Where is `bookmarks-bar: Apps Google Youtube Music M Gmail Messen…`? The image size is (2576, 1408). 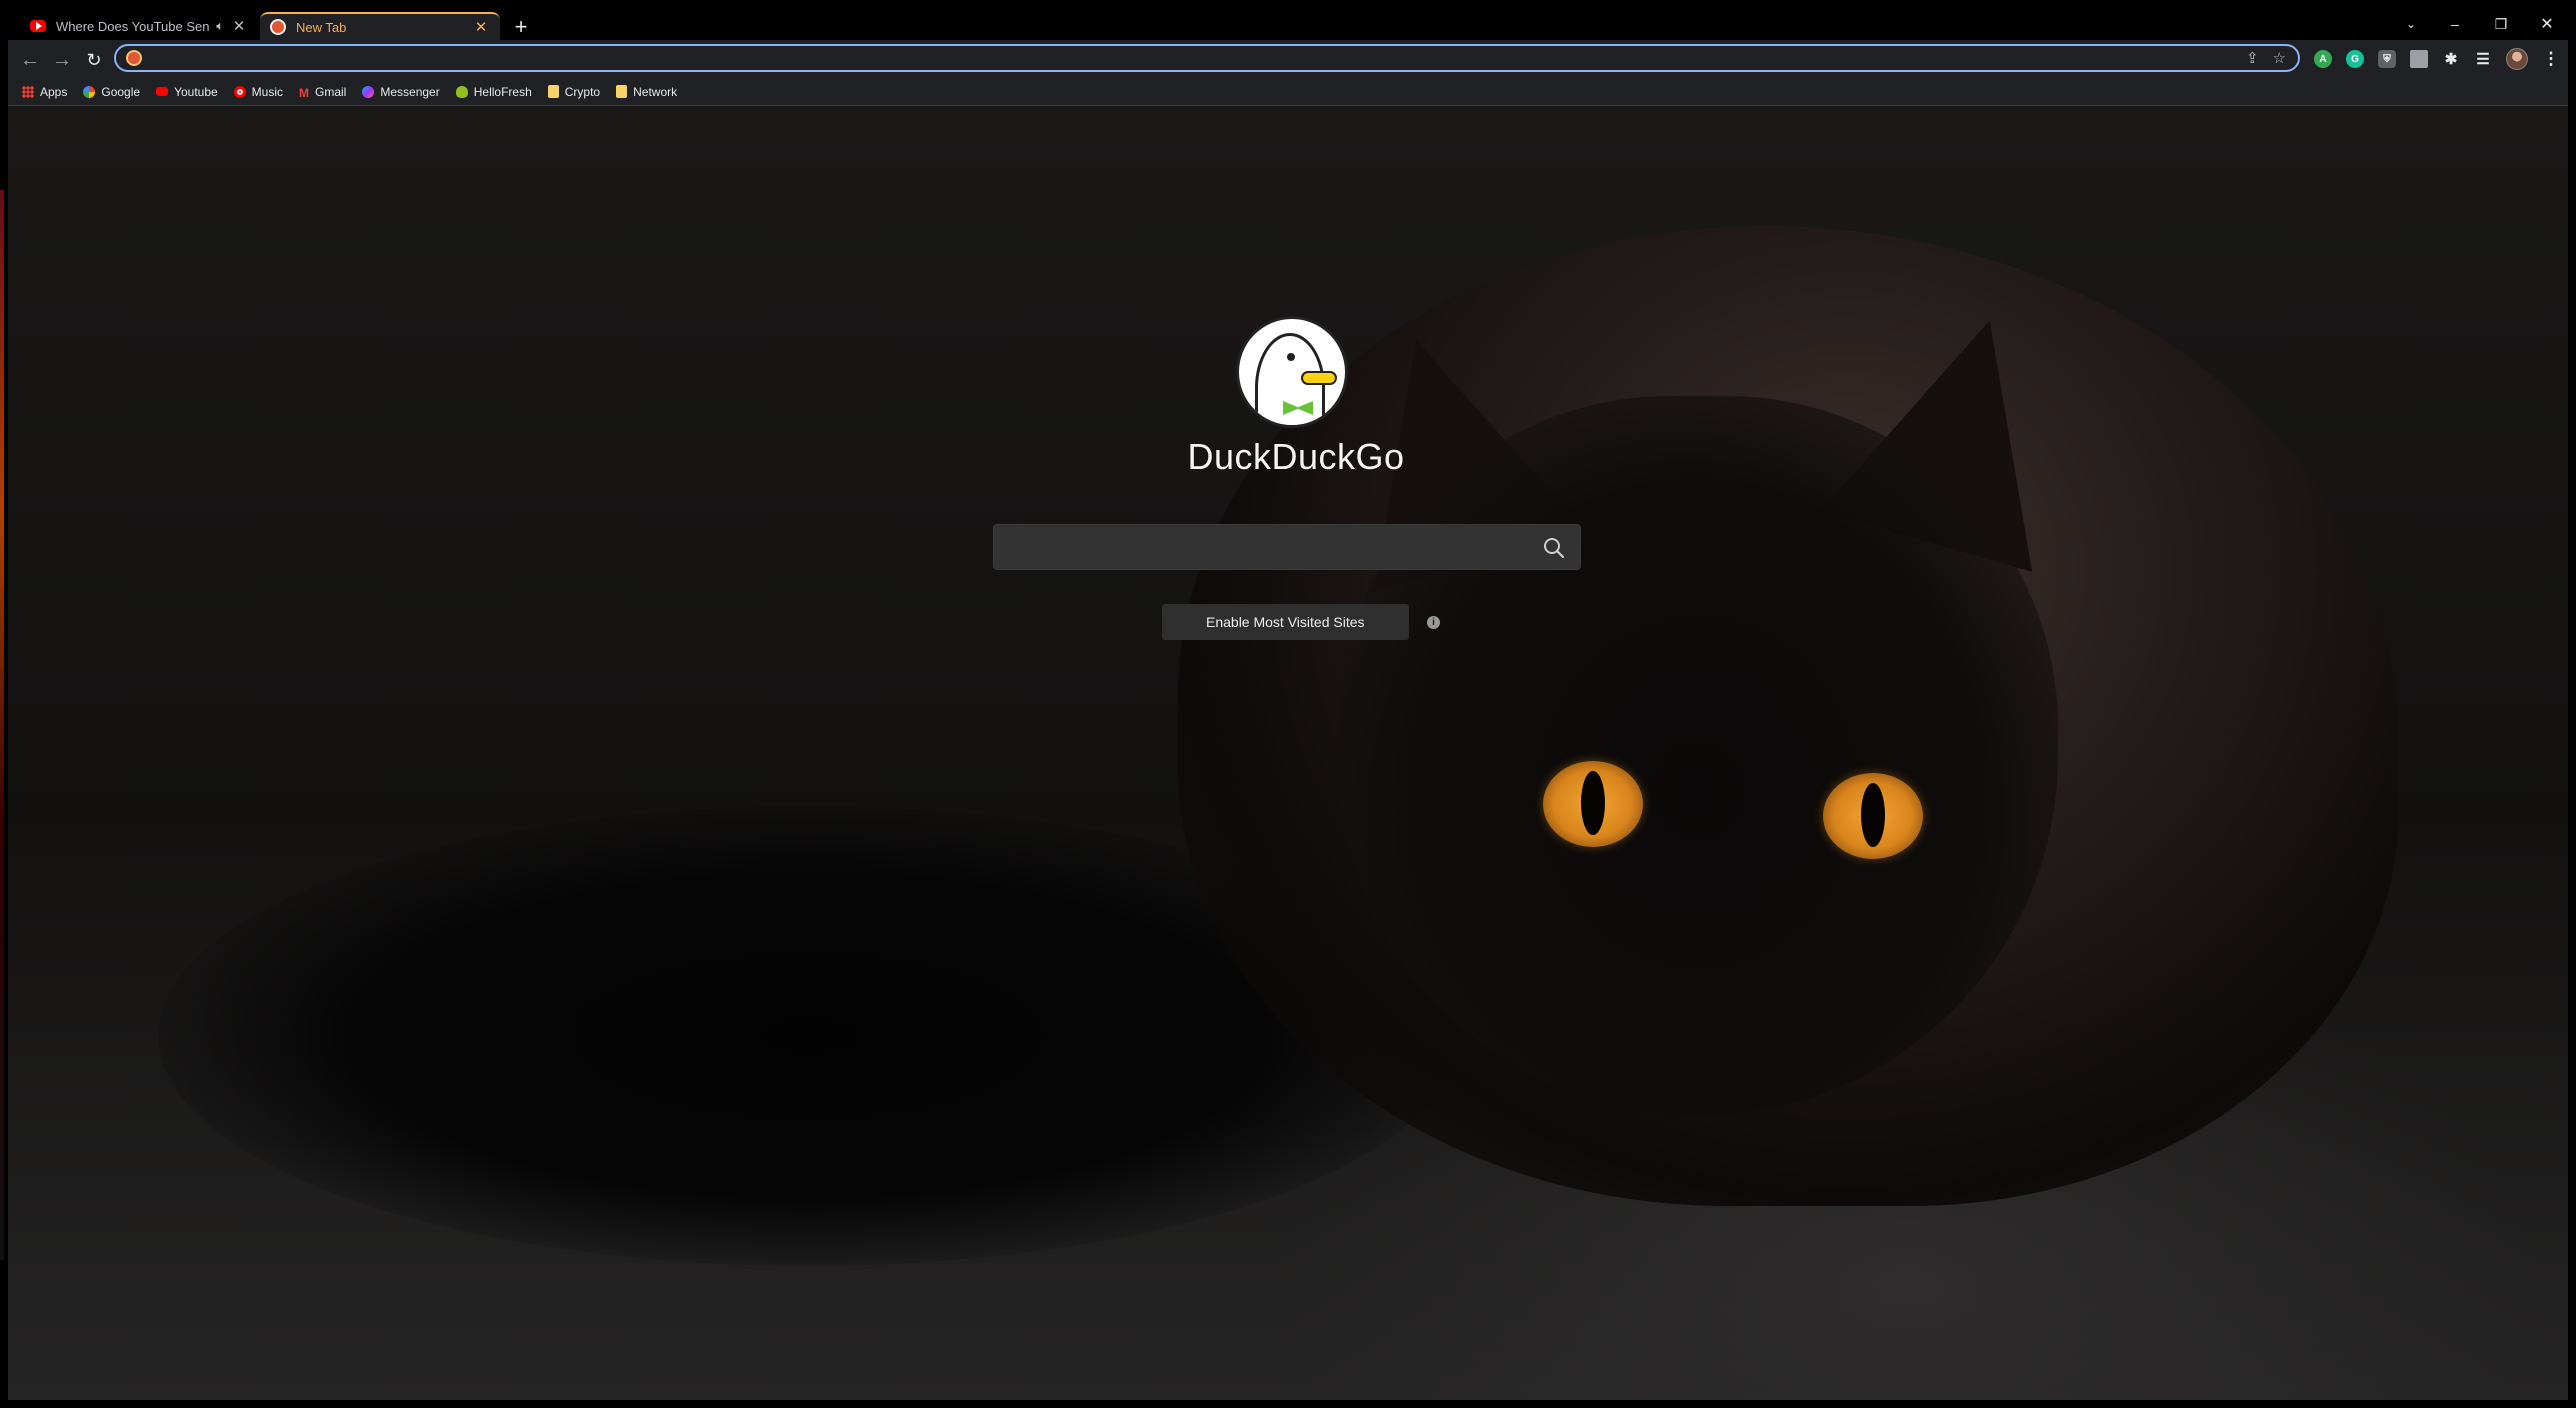
bookmarks-bar: Apps Google Youtube Music M Gmail Messen… is located at coordinates (1288, 92).